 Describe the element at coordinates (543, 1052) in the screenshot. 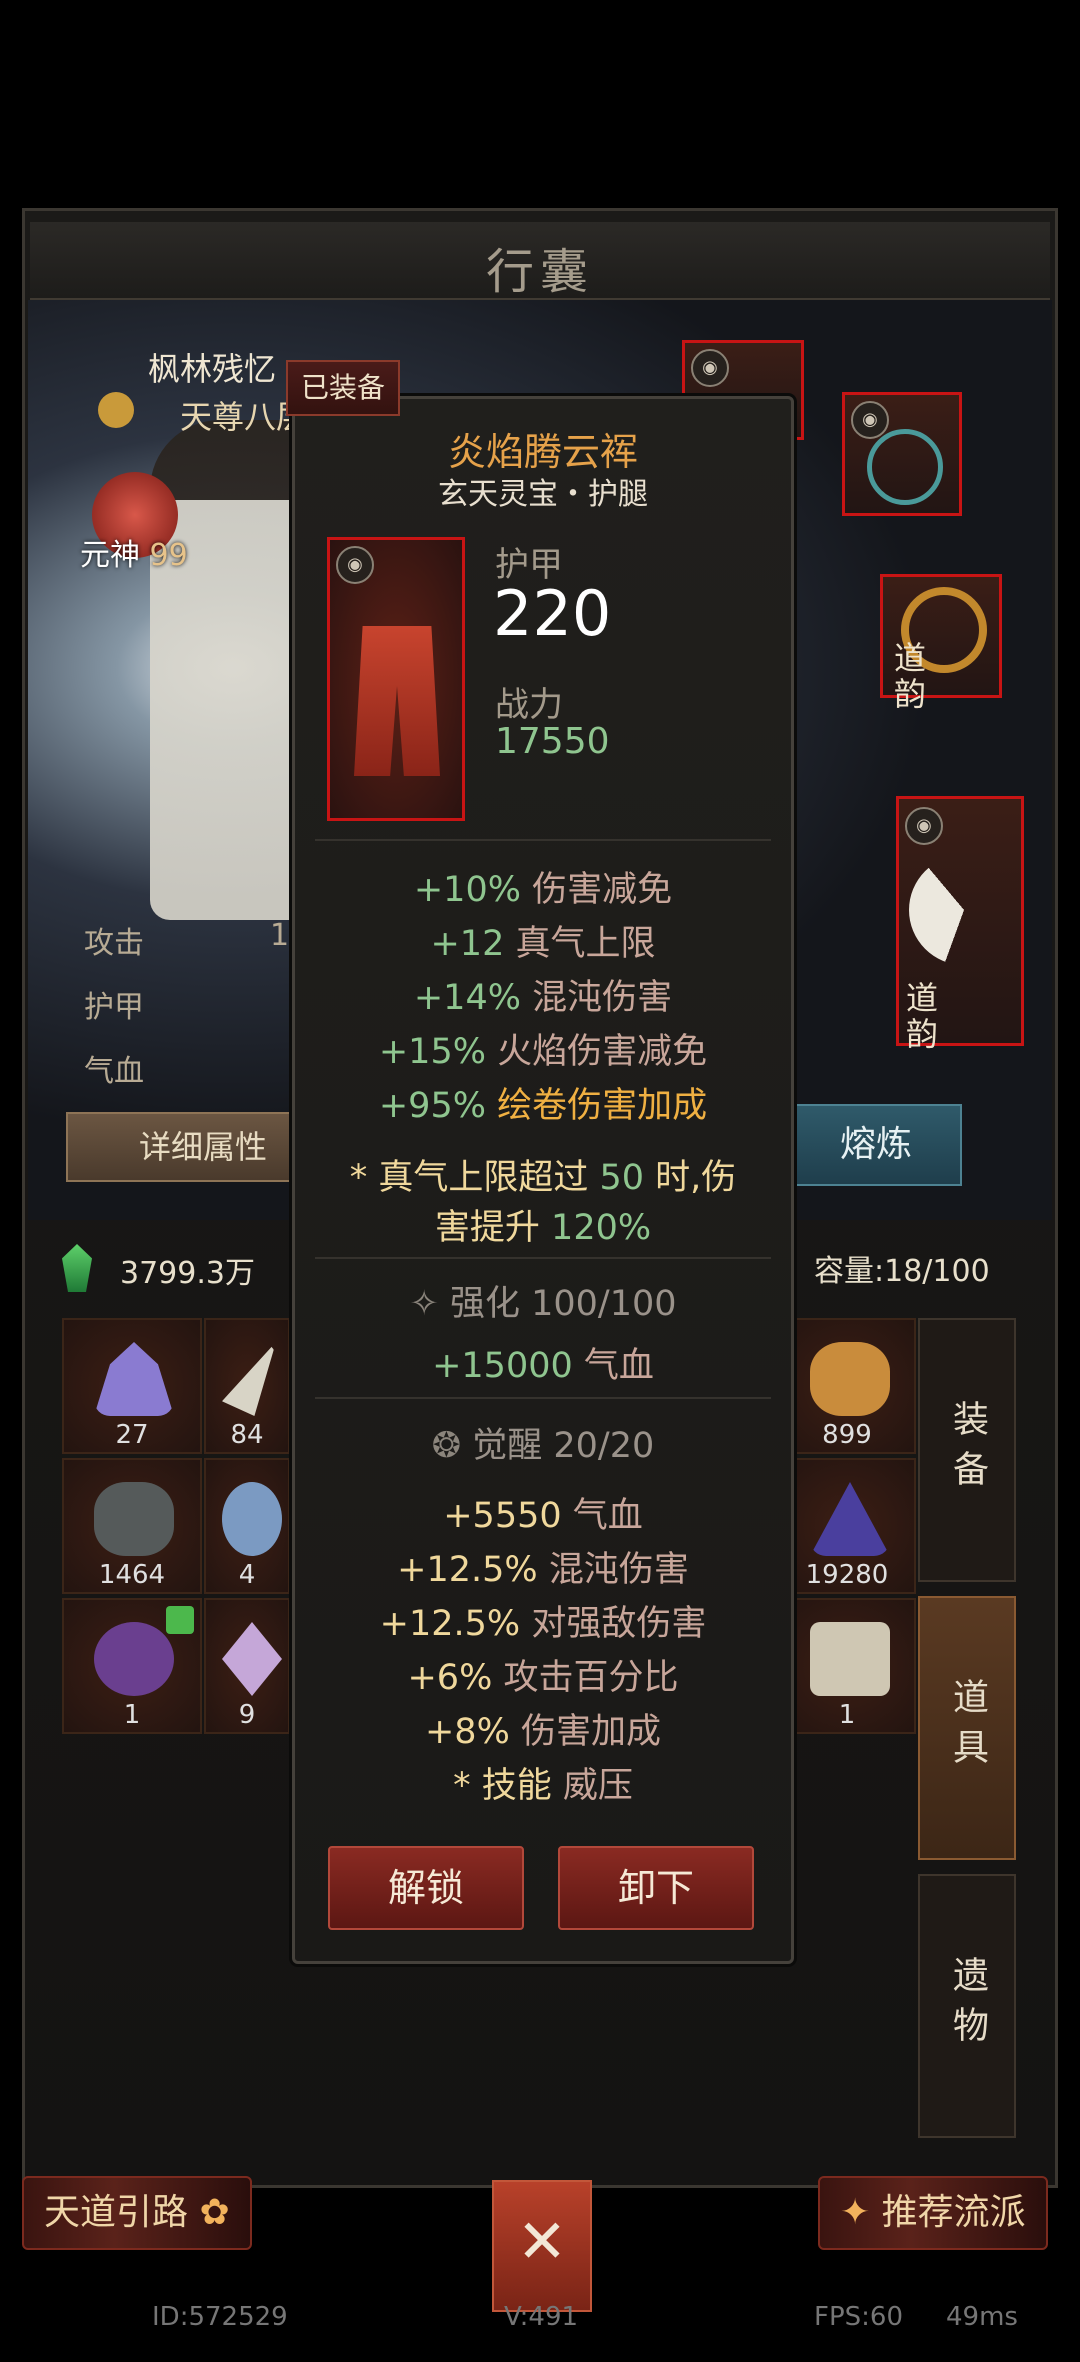

I see `affix-line: +15% 火焰伤害减免` at that location.